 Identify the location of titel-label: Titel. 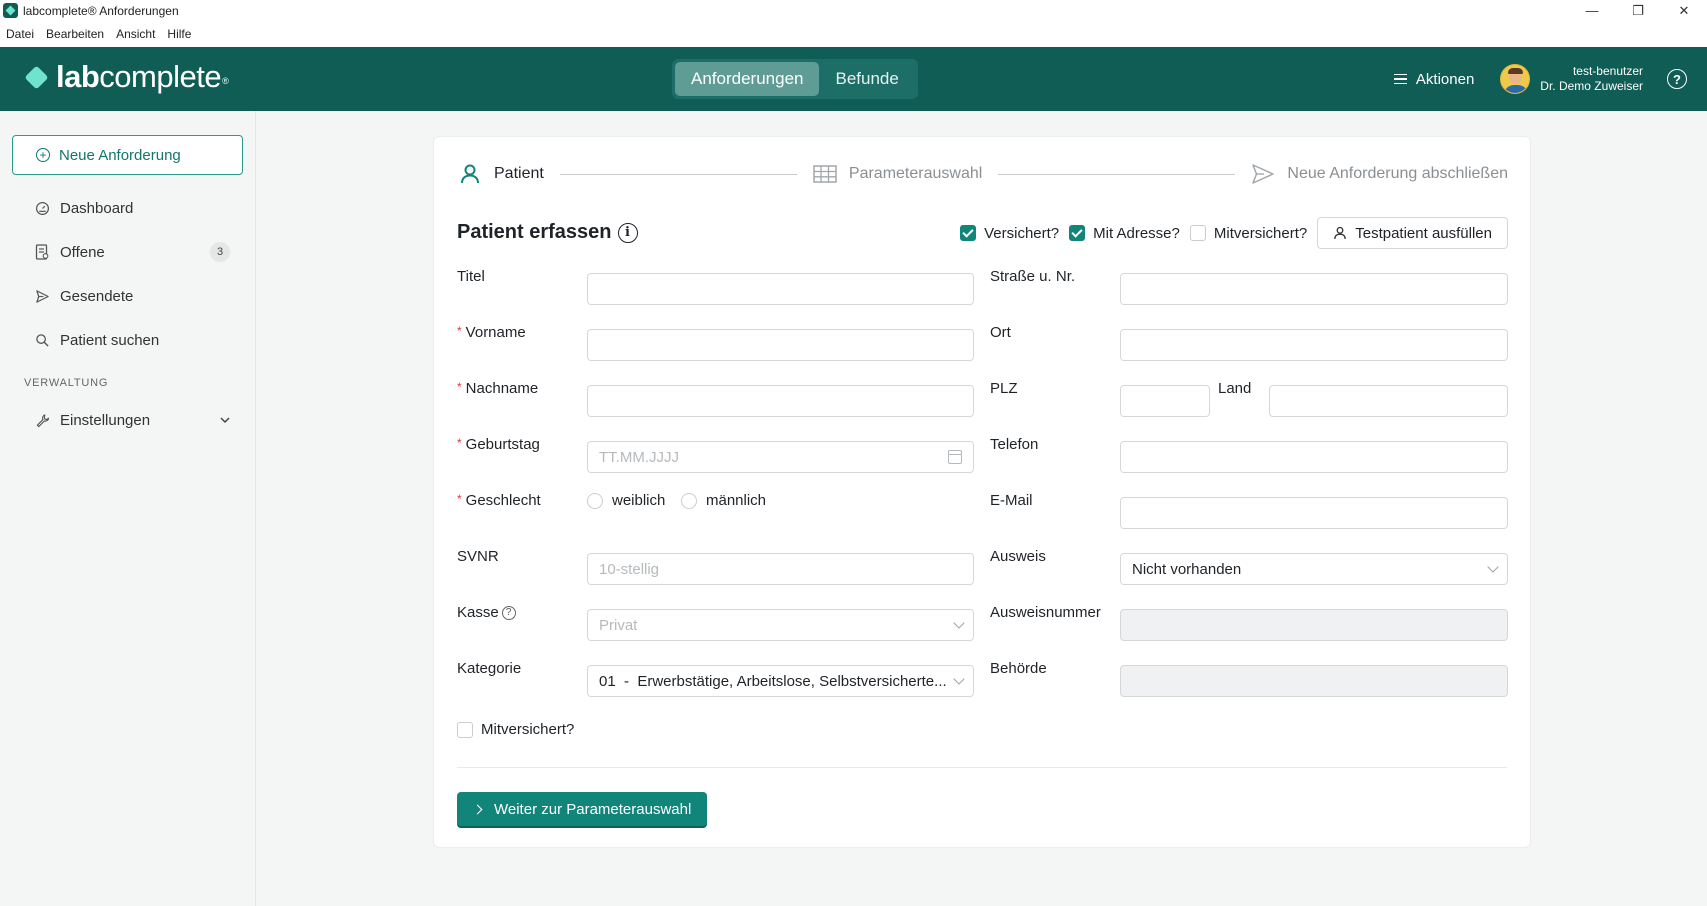
(471, 276).